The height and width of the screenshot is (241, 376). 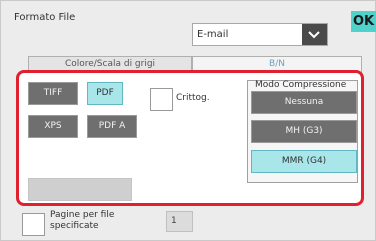 I want to click on format-tiff-button: TIFF, so click(x=53, y=93).